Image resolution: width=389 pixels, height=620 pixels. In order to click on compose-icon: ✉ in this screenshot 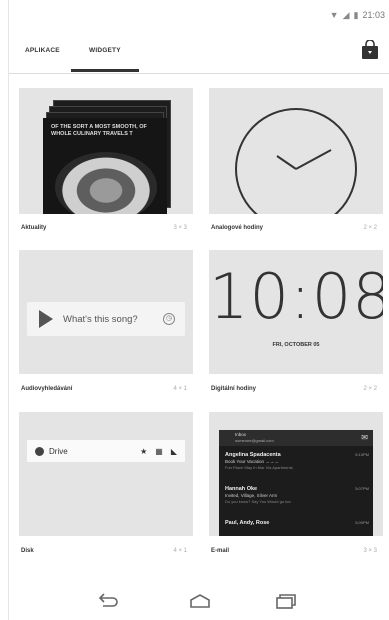, I will do `click(364, 437)`.